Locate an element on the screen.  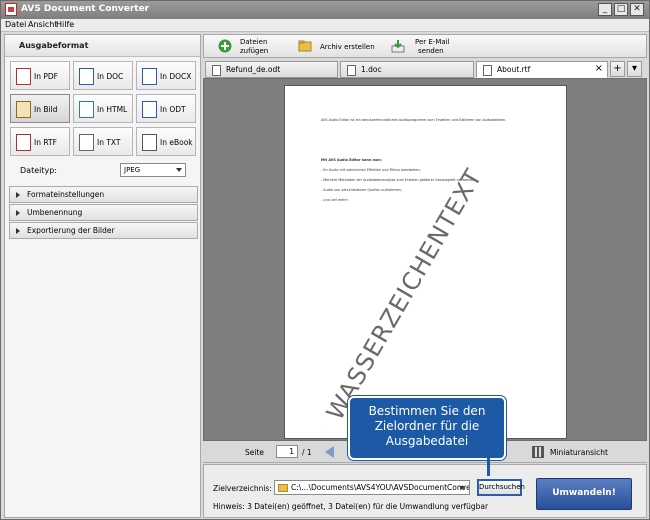
target-folder-label: Zielverzeichnis: is located at coordinates (242, 488).